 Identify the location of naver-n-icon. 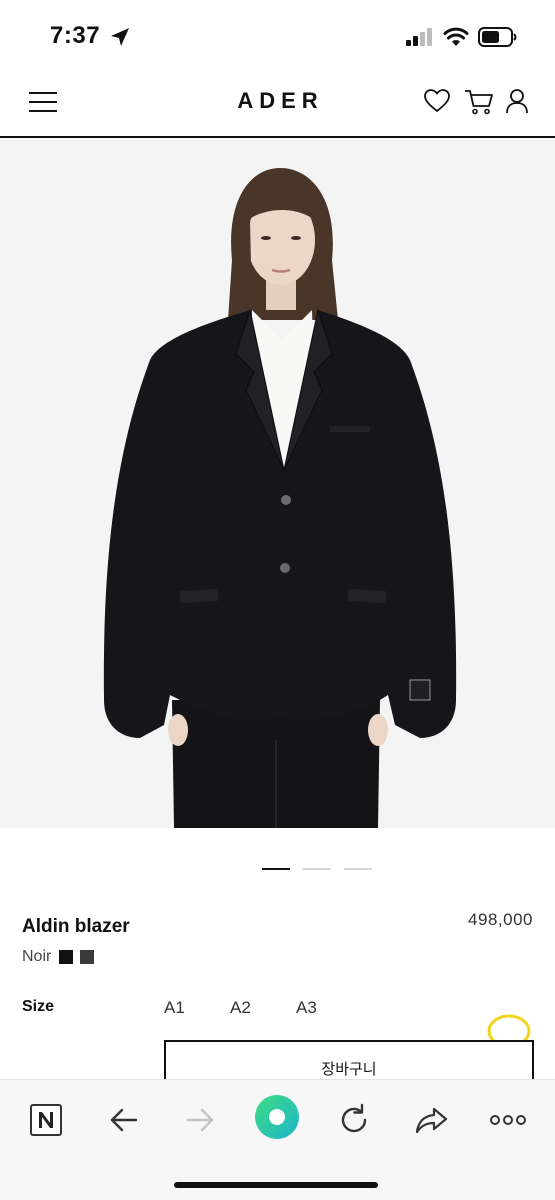
(46, 1120).